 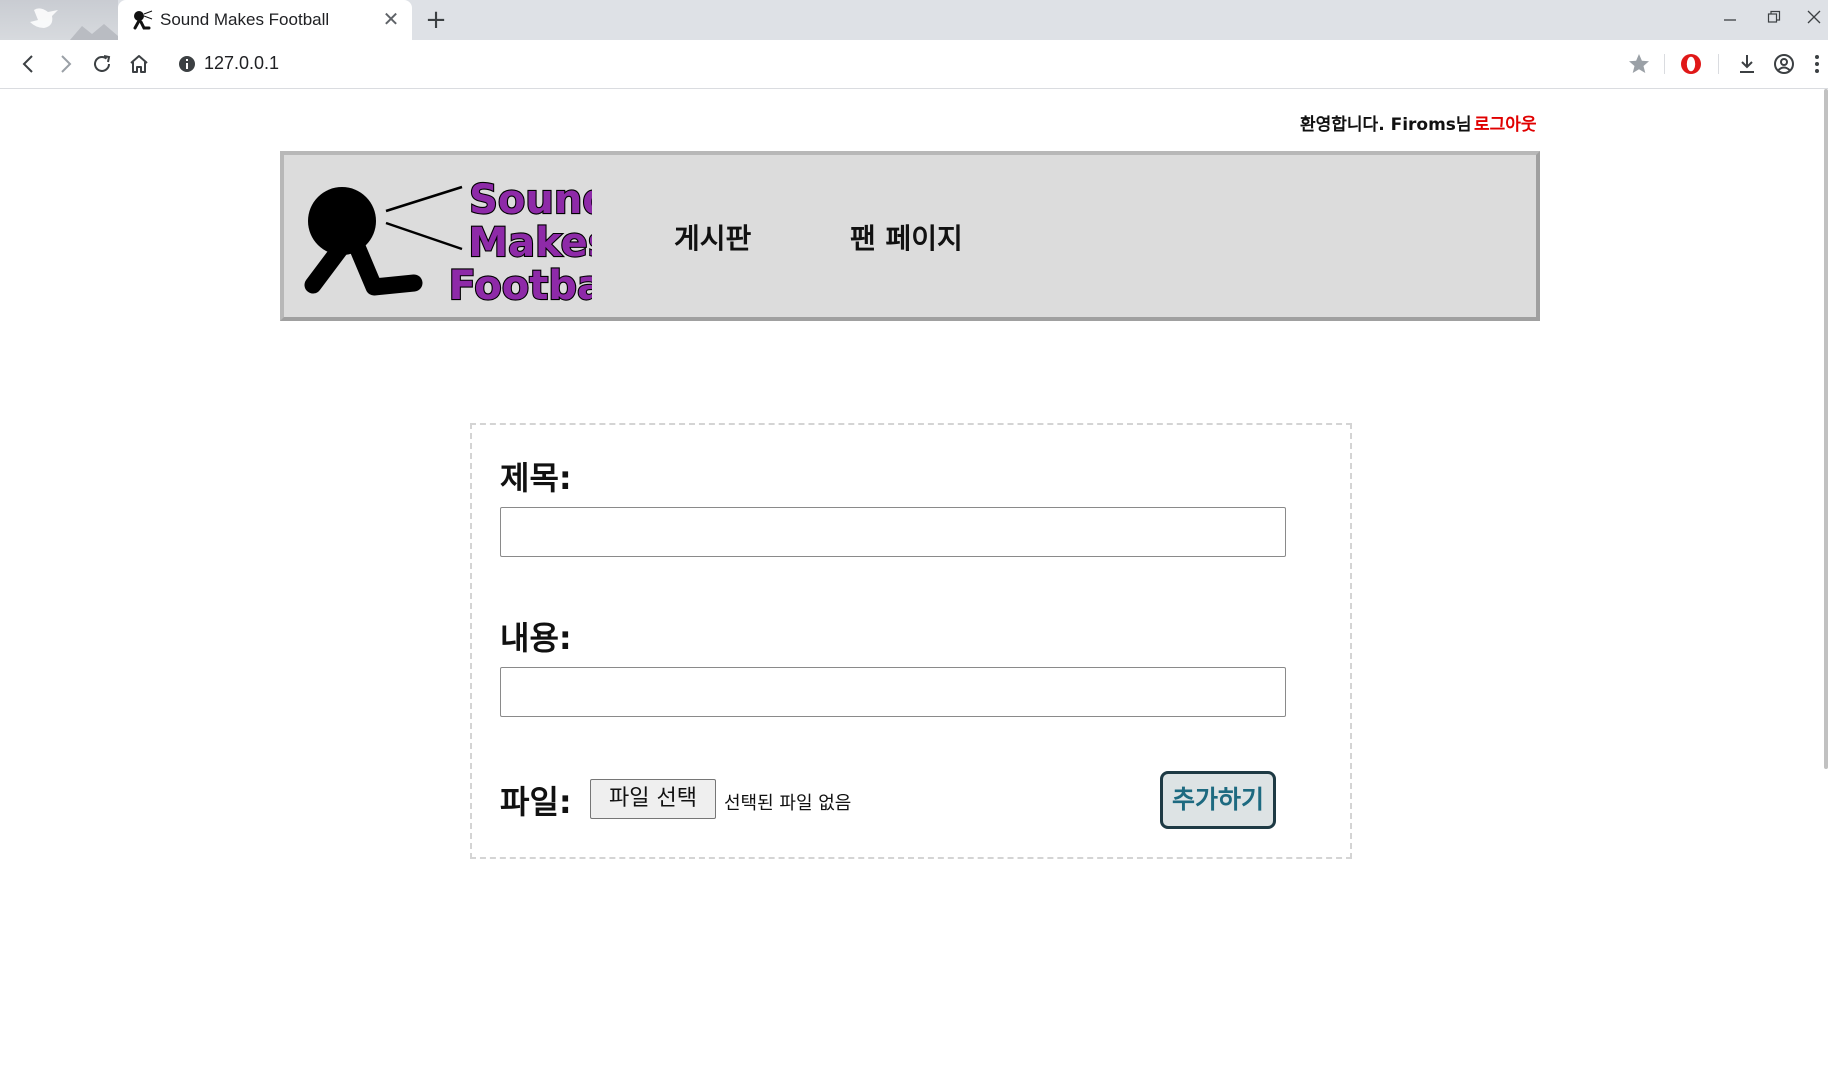 I want to click on home-icon, so click(x=139, y=64).